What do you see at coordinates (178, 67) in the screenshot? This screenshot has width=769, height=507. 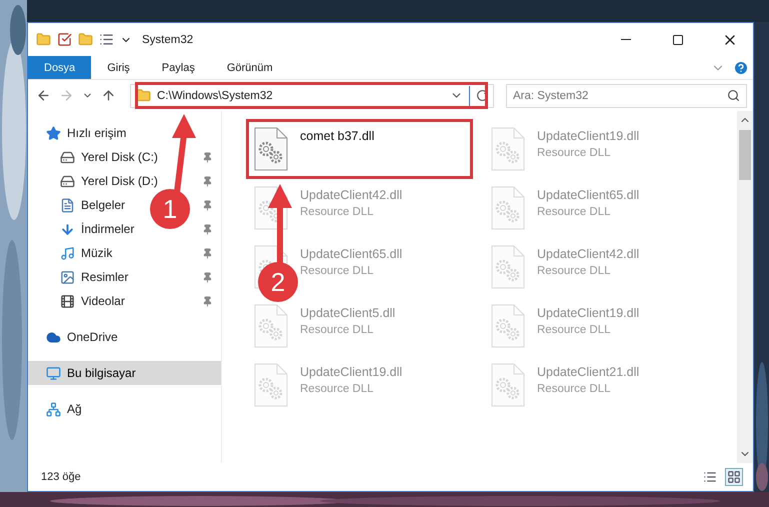 I see `ribbon-tab: Paylaş` at bounding box center [178, 67].